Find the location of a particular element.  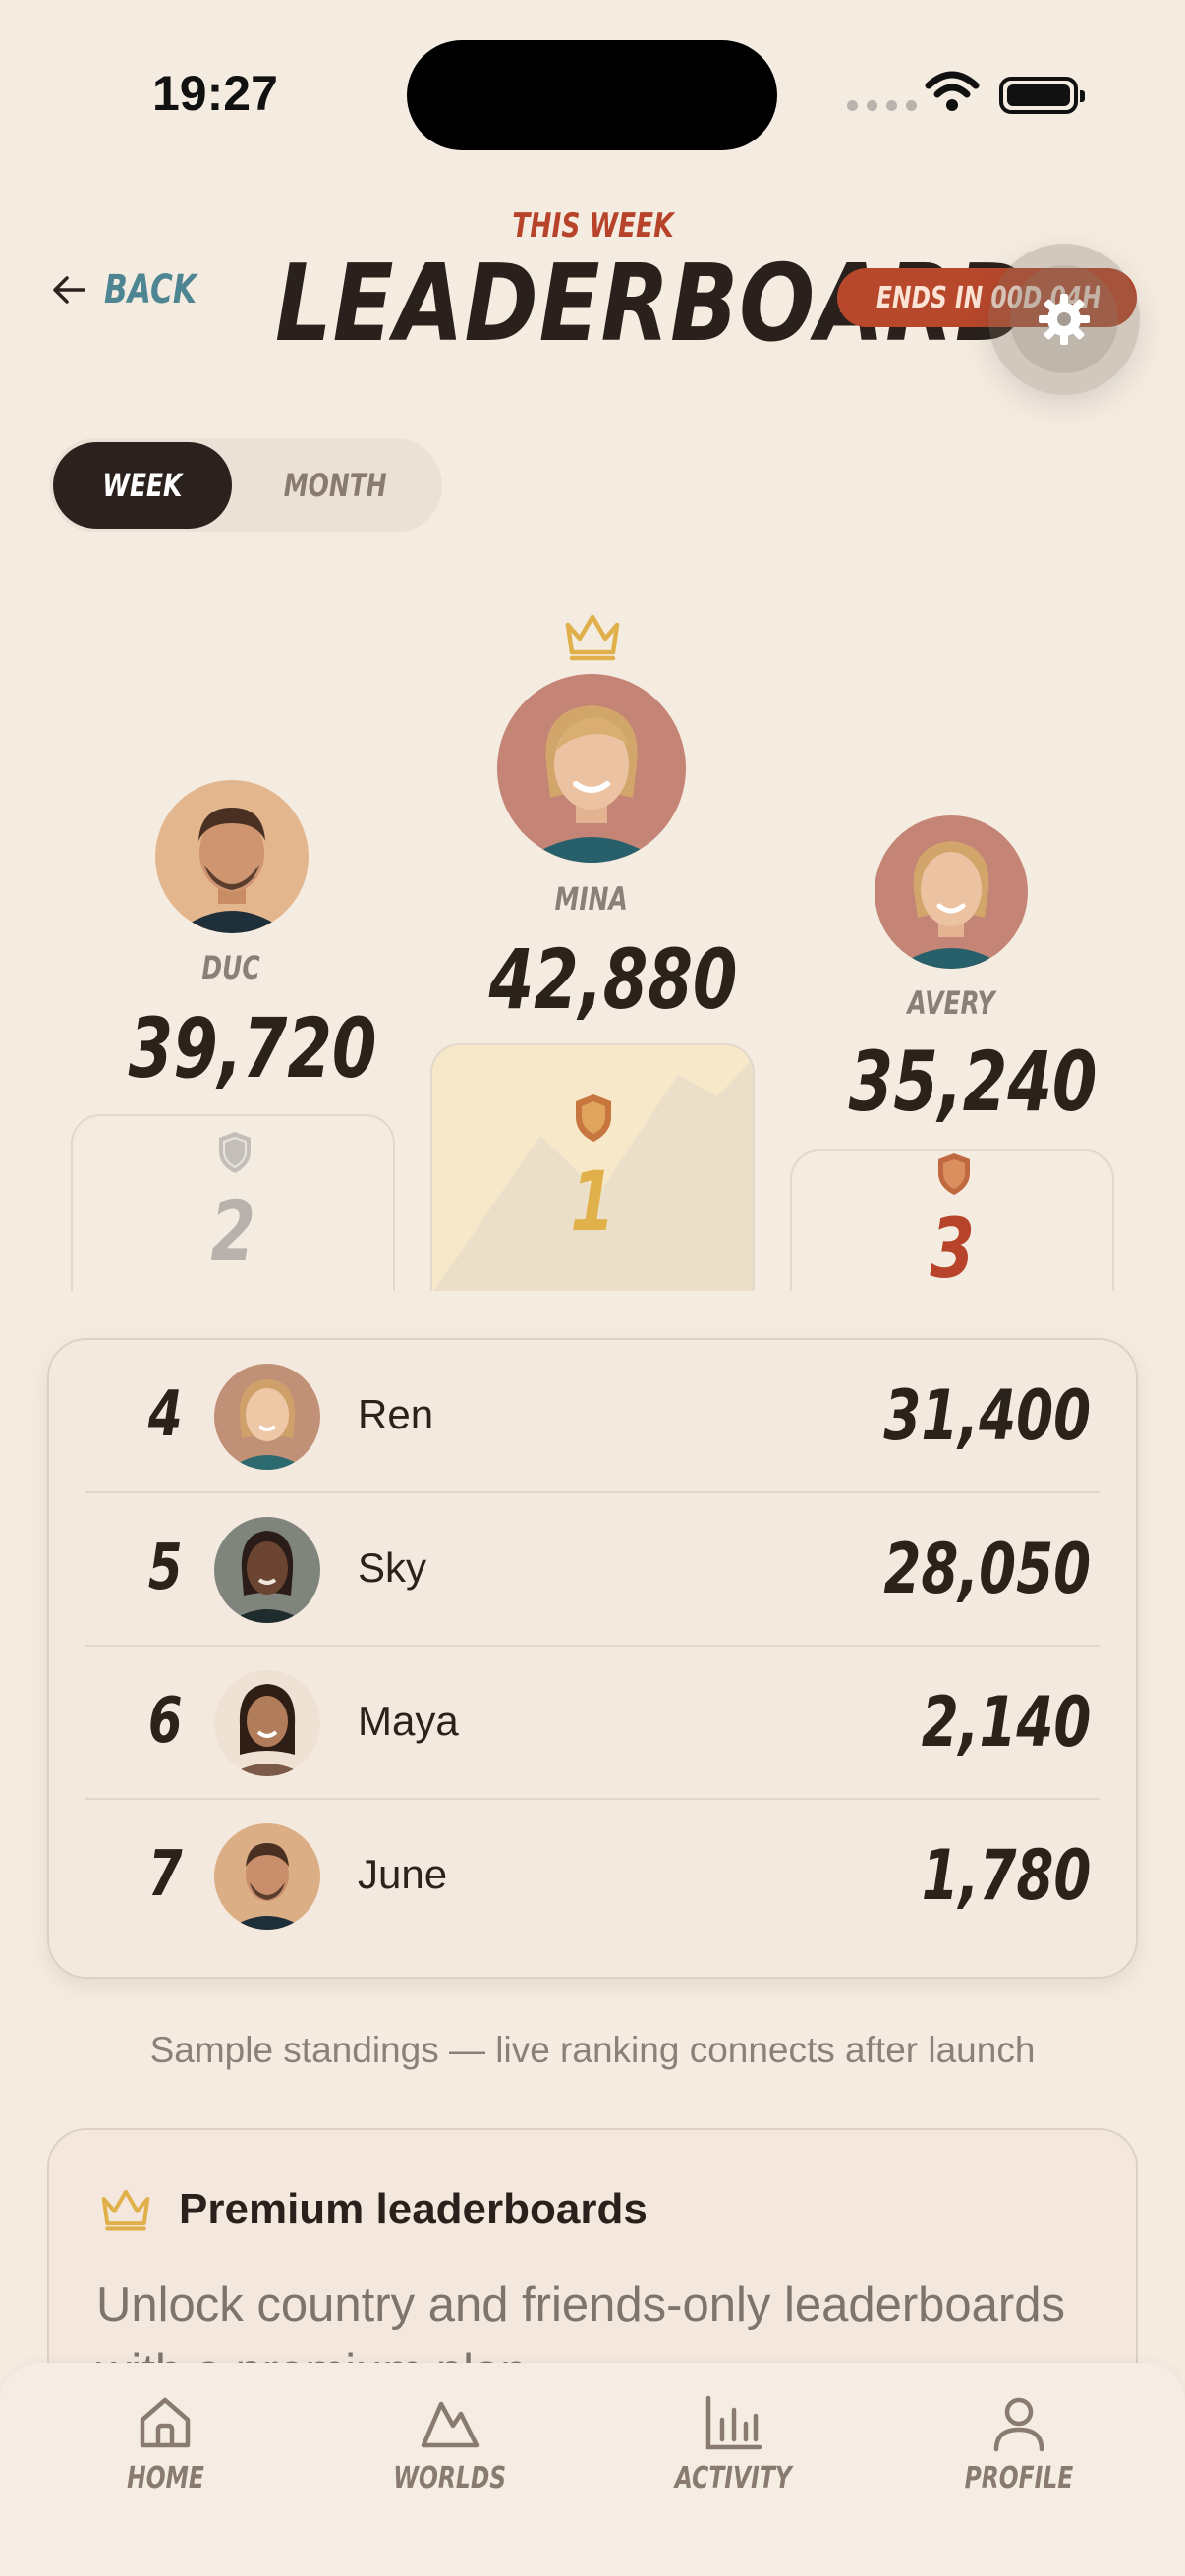

podium-score-2: 39,720 is located at coordinates (253, 1048).